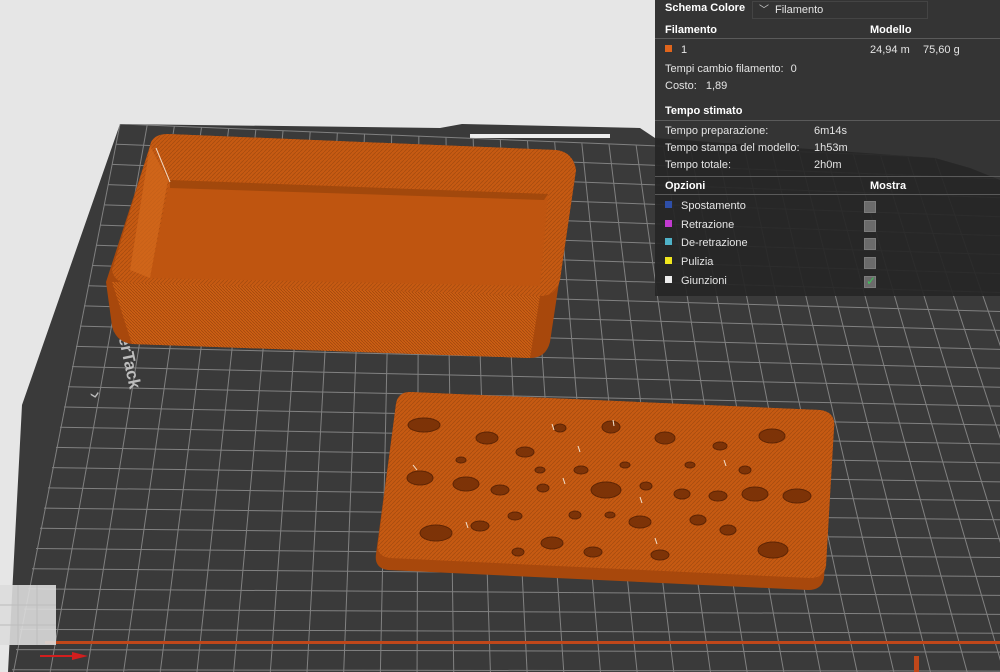 The height and width of the screenshot is (672, 1000). I want to click on estimated-time-header: Tempo stimato, so click(704, 111).